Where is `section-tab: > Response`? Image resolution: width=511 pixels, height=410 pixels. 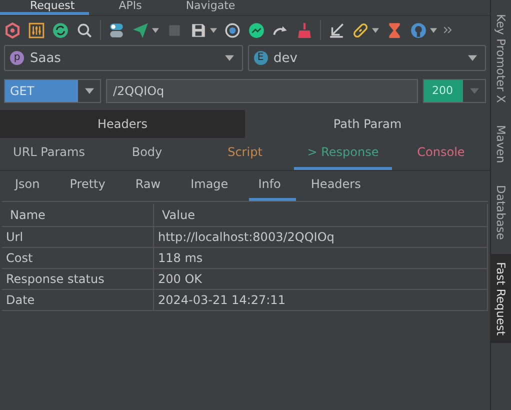
section-tab: > Response is located at coordinates (343, 154).